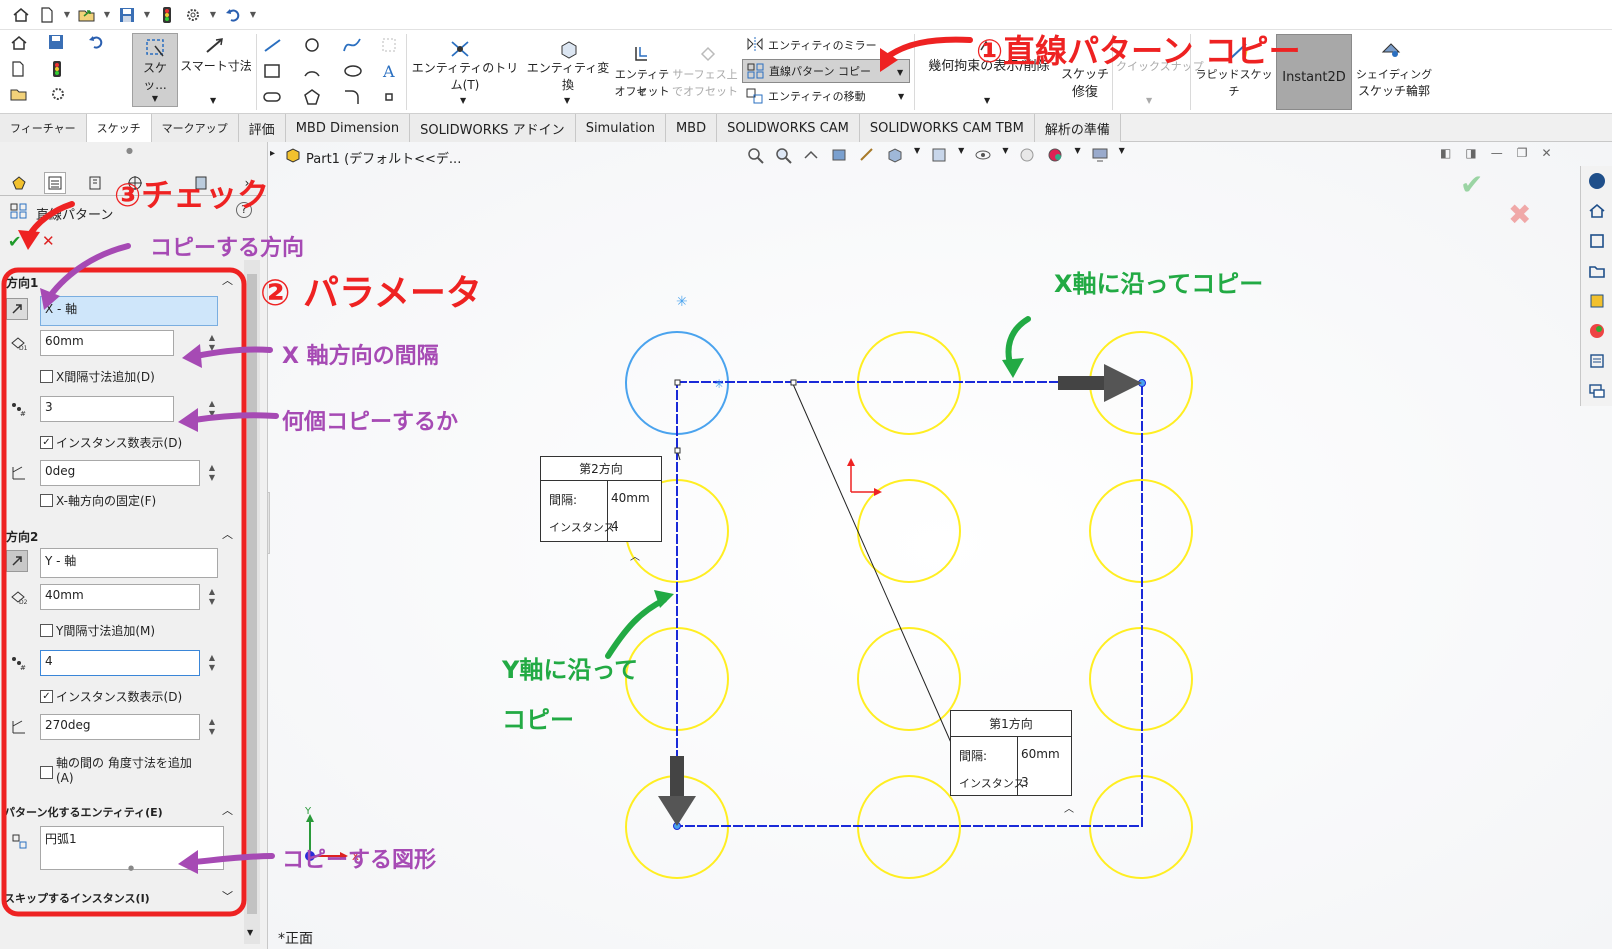 The image size is (1612, 949). What do you see at coordinates (360, 356) in the screenshot?
I see `x-spacing-annotation: X 軸方向の間隔` at bounding box center [360, 356].